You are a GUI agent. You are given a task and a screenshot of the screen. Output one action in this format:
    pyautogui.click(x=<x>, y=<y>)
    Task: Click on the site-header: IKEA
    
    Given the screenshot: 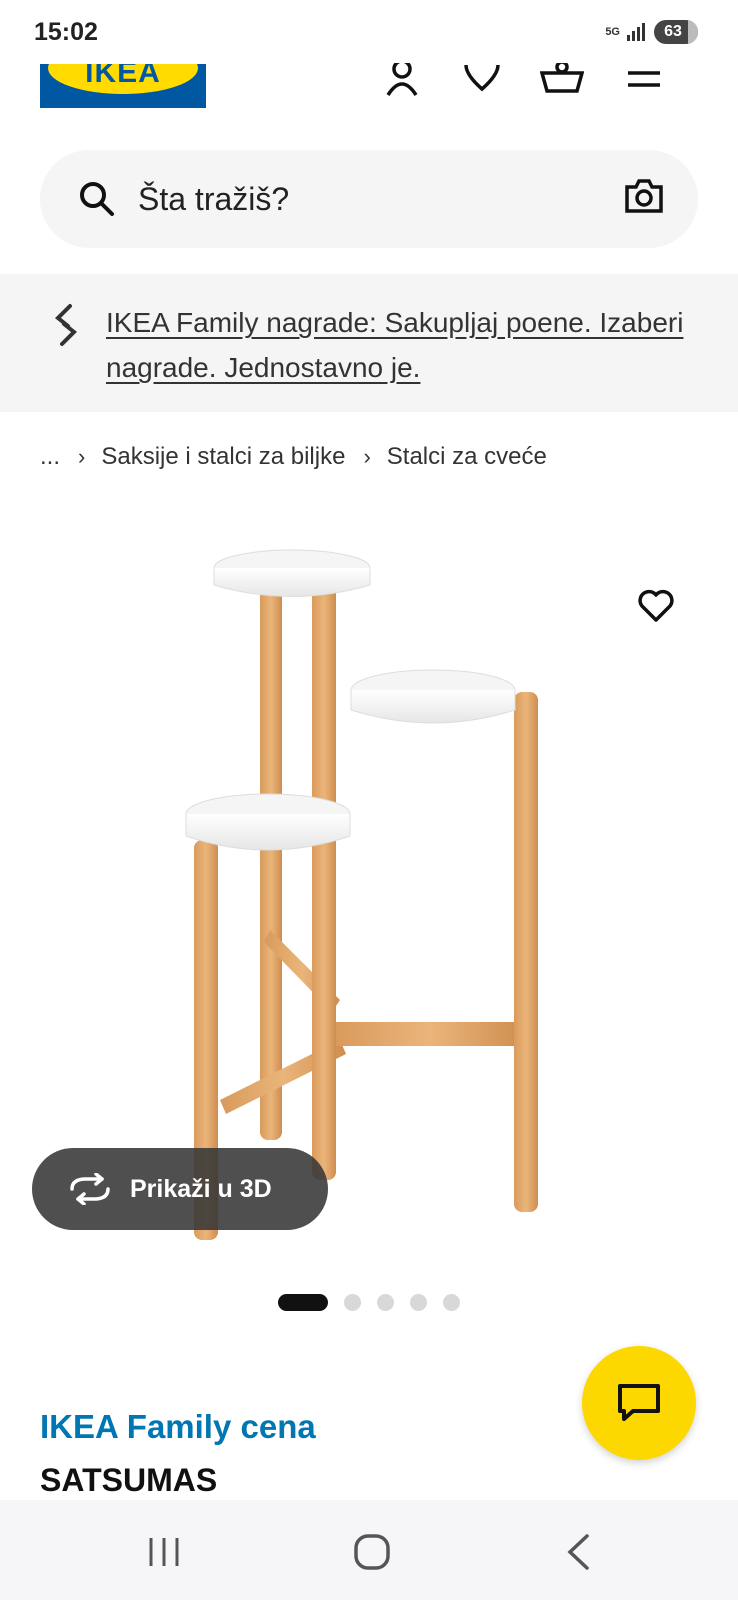 What is the action you would take?
    pyautogui.click(x=369, y=93)
    